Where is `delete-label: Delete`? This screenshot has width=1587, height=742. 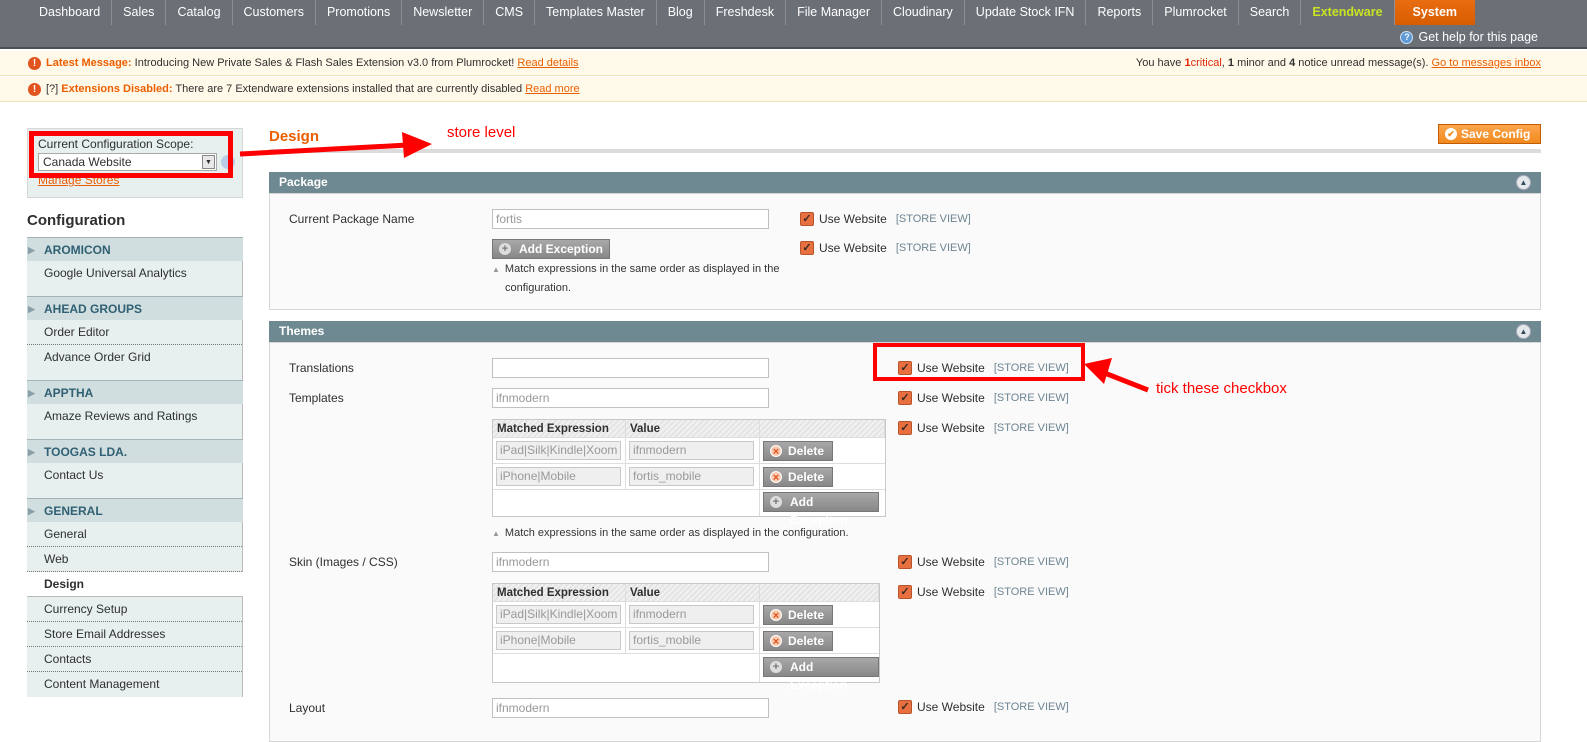 delete-label: Delete is located at coordinates (806, 615).